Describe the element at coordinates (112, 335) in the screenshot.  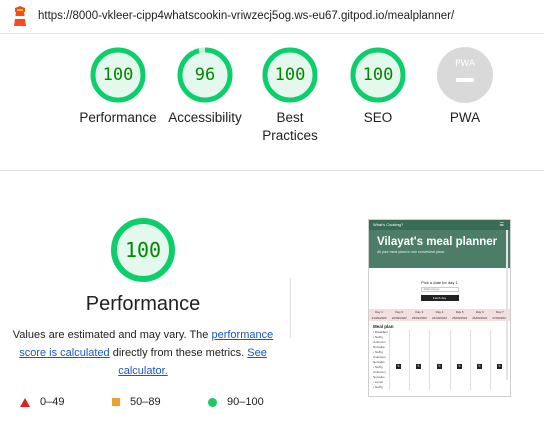
I see `desc-text-1: Values are estimated and may vary. The` at that location.